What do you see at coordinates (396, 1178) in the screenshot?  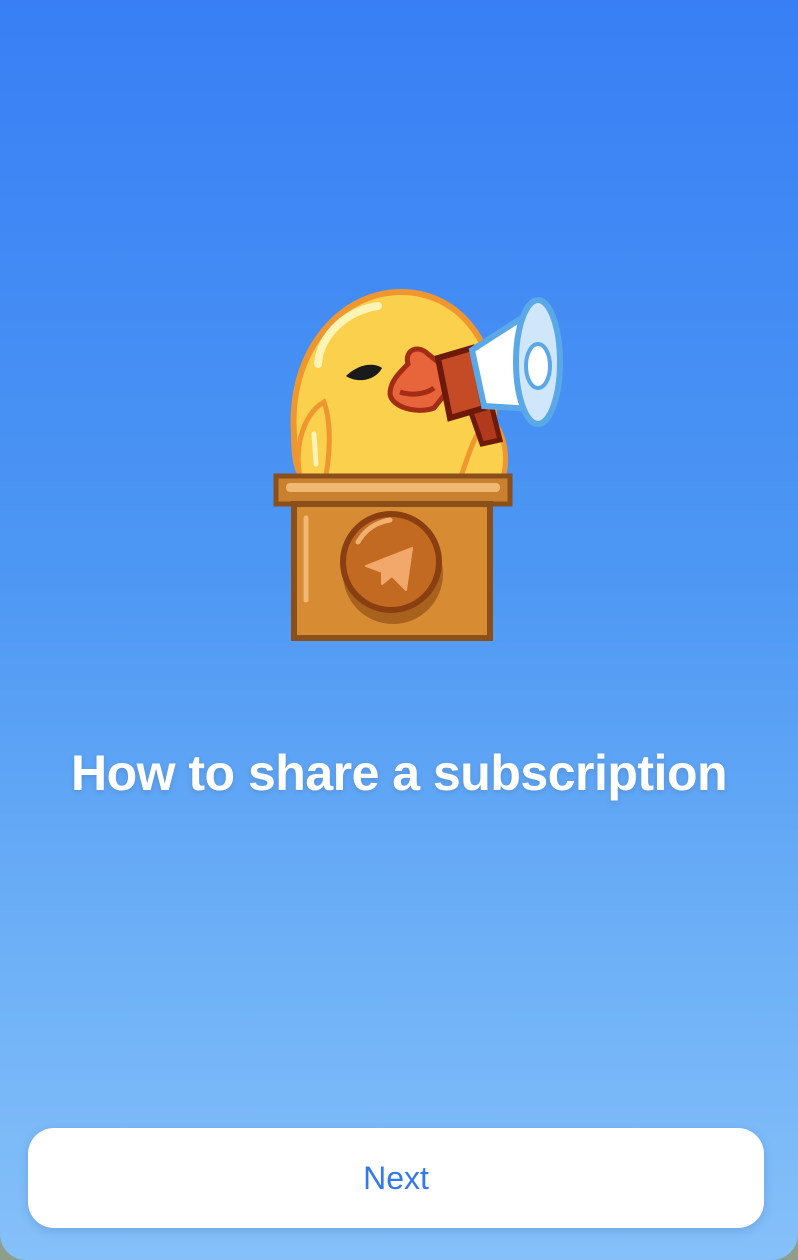 I see `next-button: Next` at bounding box center [396, 1178].